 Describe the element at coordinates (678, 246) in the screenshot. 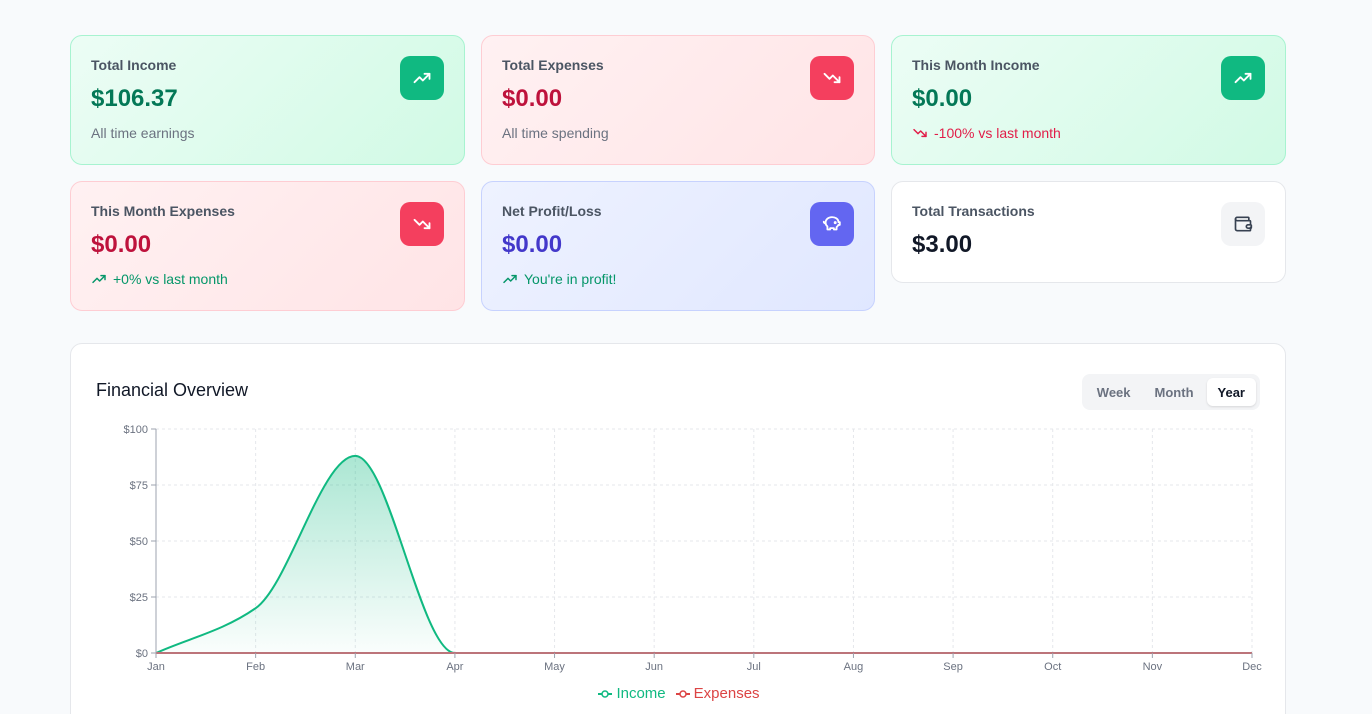

I see `card-net-profit: Net Profit/Loss $0.00 You're in profit!` at that location.